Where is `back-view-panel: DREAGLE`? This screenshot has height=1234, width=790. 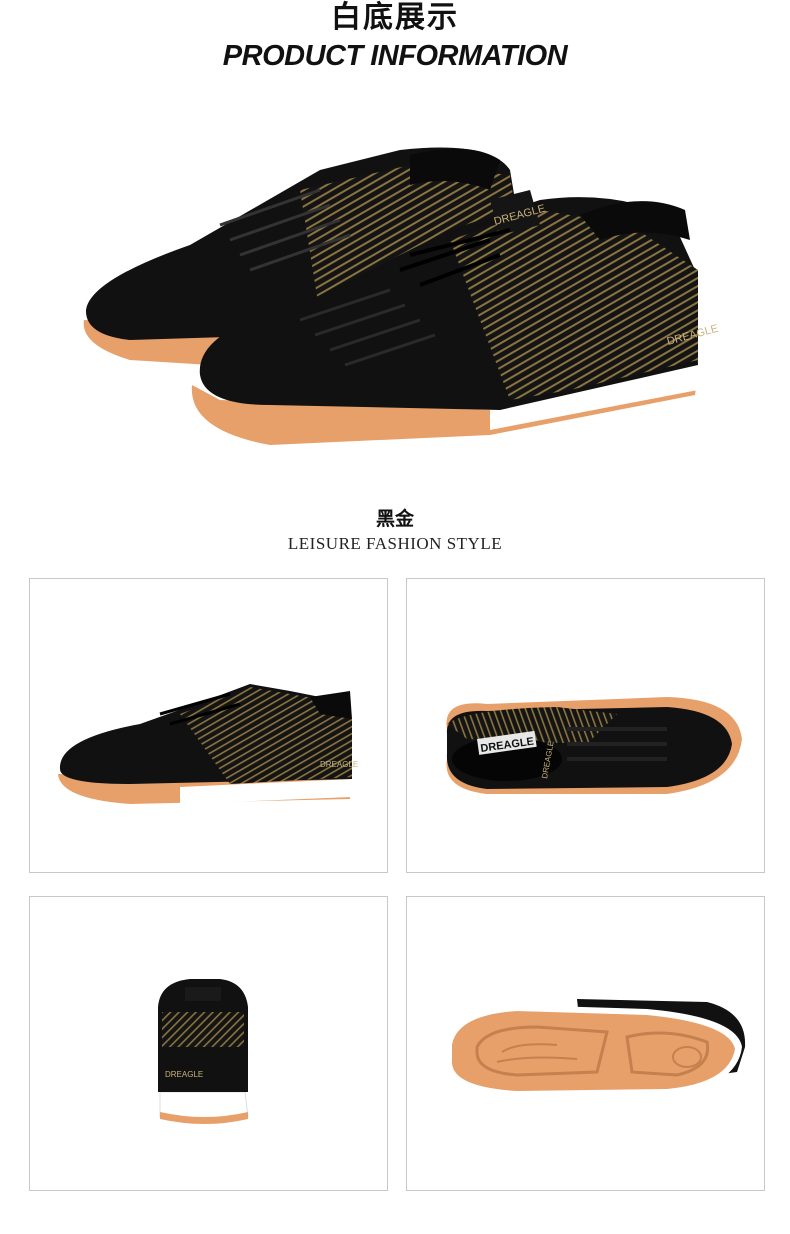
back-view-panel: DREAGLE is located at coordinates (208, 1043).